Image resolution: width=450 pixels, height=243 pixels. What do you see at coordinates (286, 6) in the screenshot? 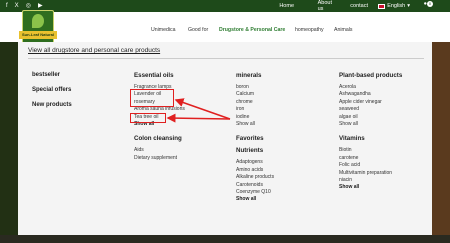
I see `home-link: Home` at bounding box center [286, 6].